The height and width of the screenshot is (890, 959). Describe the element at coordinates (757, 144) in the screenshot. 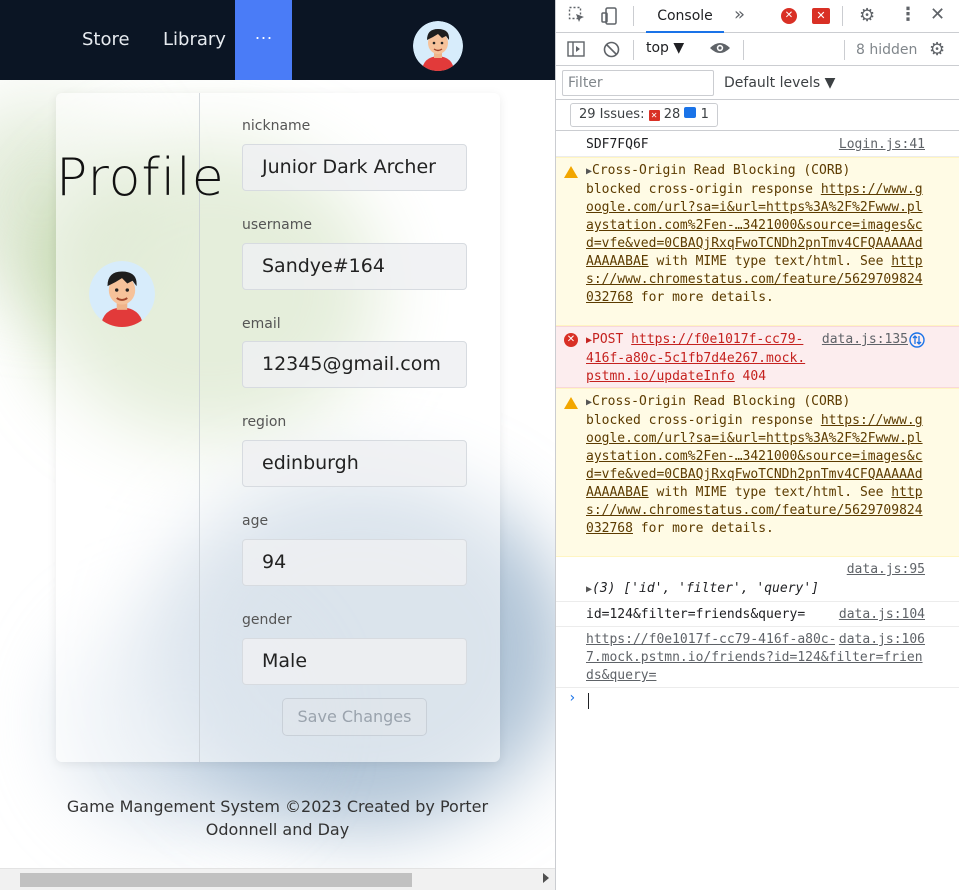

I see `console-message-log: SDF7FQ6F Login.js:41` at that location.